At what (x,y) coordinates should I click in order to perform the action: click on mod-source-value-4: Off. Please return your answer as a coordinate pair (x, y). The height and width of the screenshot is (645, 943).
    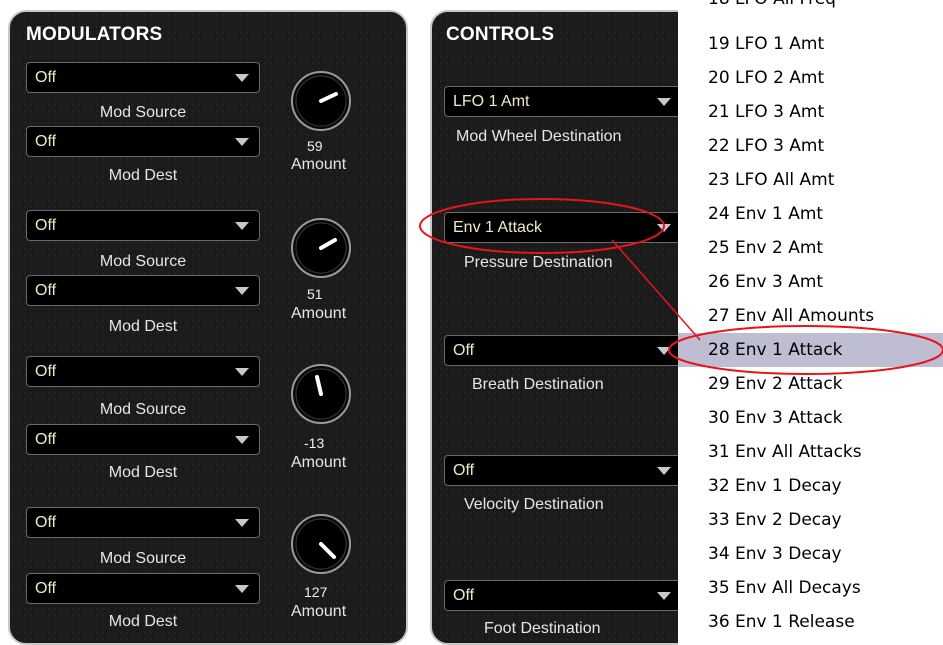
    Looking at the image, I should click on (46, 522).